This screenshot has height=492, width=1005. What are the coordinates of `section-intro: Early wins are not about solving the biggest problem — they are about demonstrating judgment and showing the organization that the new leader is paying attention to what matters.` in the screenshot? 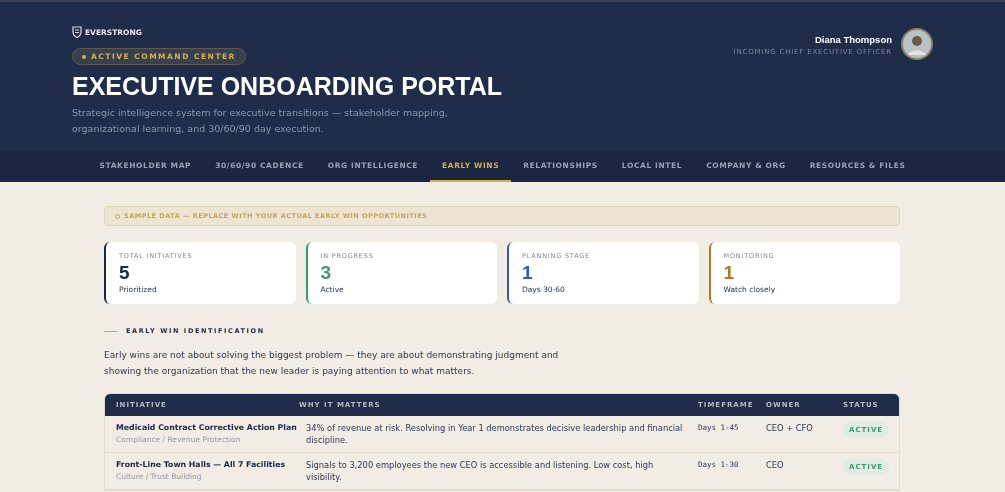 It's located at (332, 363).